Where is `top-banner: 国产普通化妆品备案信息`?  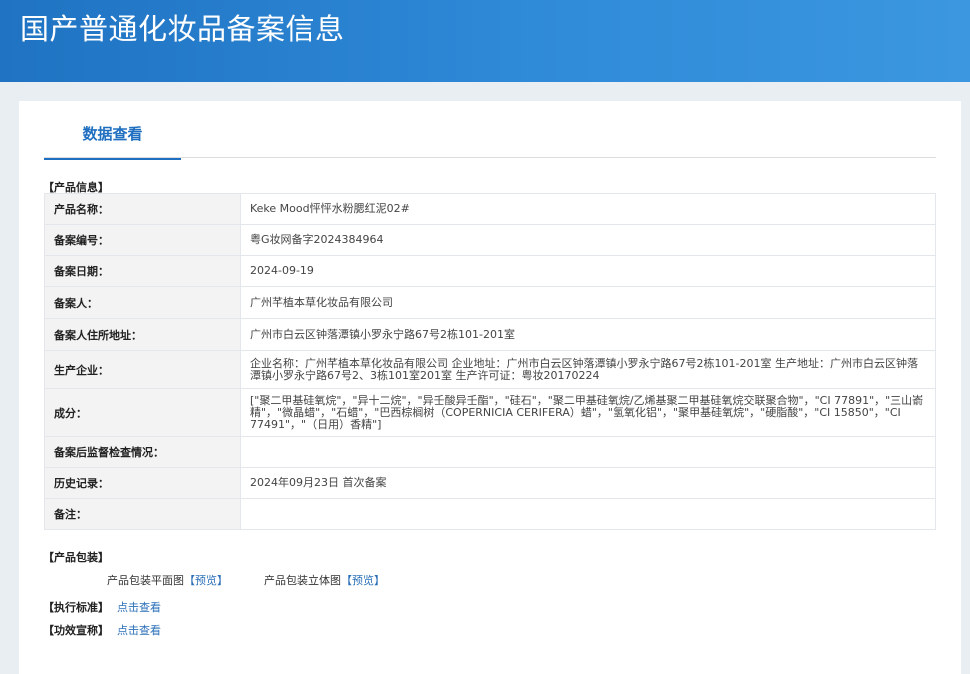 top-banner: 国产普通化妆品备案信息 is located at coordinates (485, 41).